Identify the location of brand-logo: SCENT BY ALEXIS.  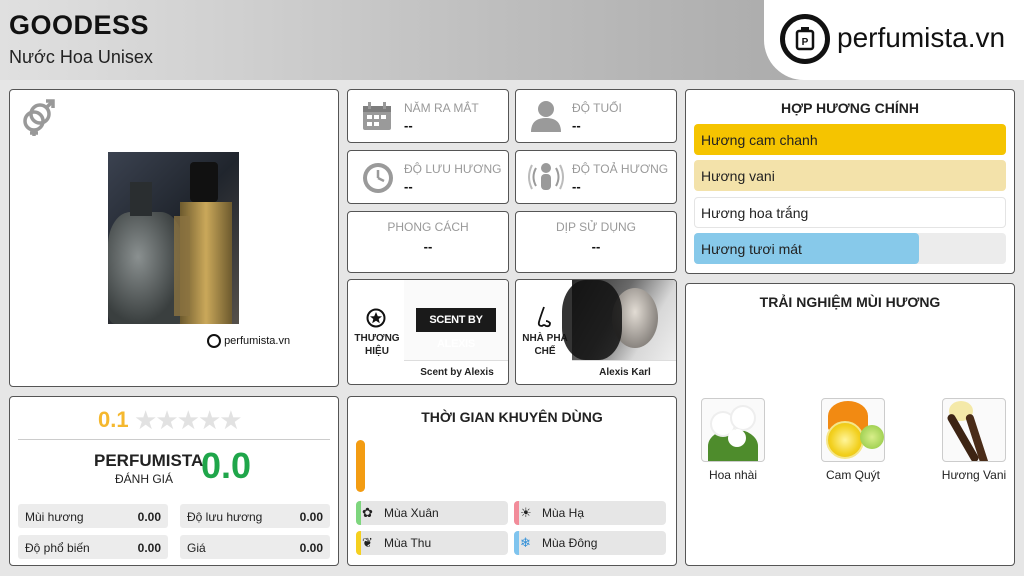
(456, 320).